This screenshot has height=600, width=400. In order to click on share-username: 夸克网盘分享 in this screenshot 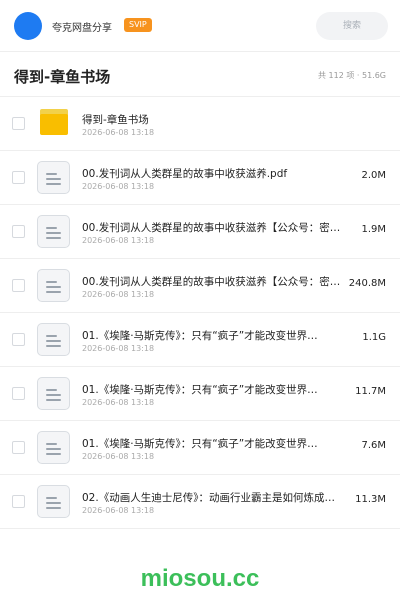, I will do `click(82, 28)`.